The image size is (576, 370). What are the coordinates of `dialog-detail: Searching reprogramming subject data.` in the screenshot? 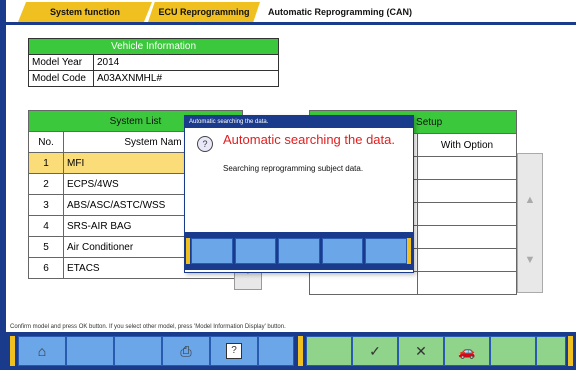 It's located at (293, 168).